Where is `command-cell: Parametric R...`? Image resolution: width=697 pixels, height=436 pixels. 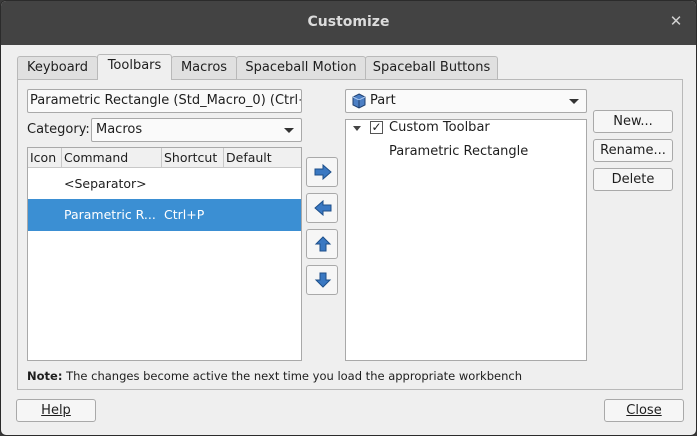
command-cell: Parametric R... is located at coordinates (110, 214).